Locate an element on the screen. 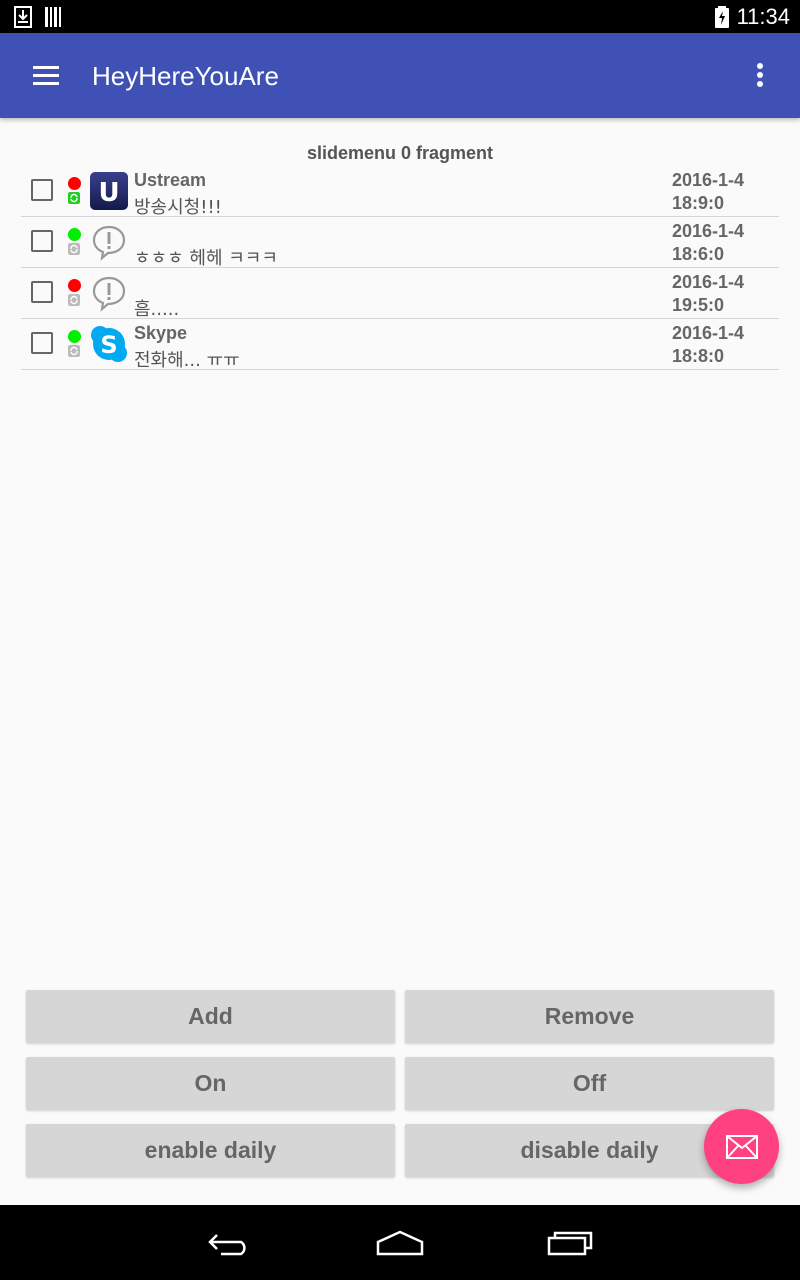 Image resolution: width=800 pixels, height=1280 pixels. status-bar: 11:34 is located at coordinates (400, 16).